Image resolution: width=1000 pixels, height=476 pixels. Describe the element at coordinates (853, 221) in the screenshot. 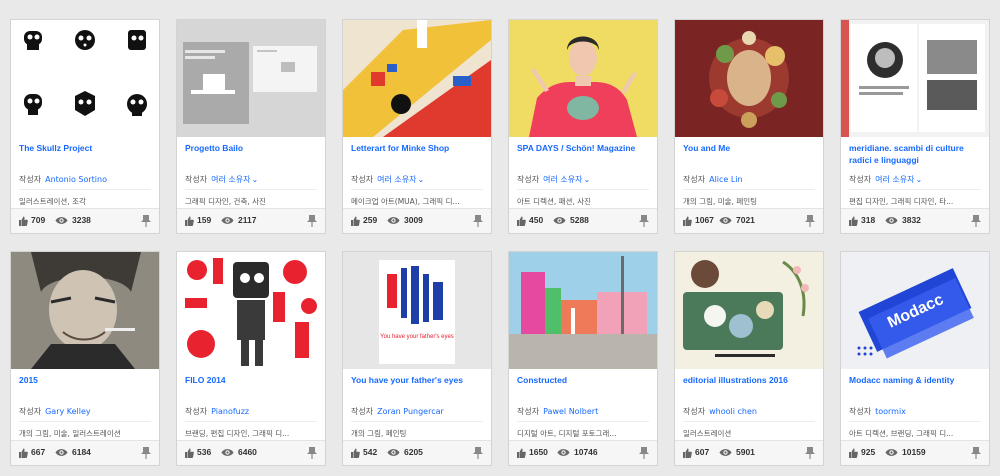

I see `thumbs-up-icon` at that location.